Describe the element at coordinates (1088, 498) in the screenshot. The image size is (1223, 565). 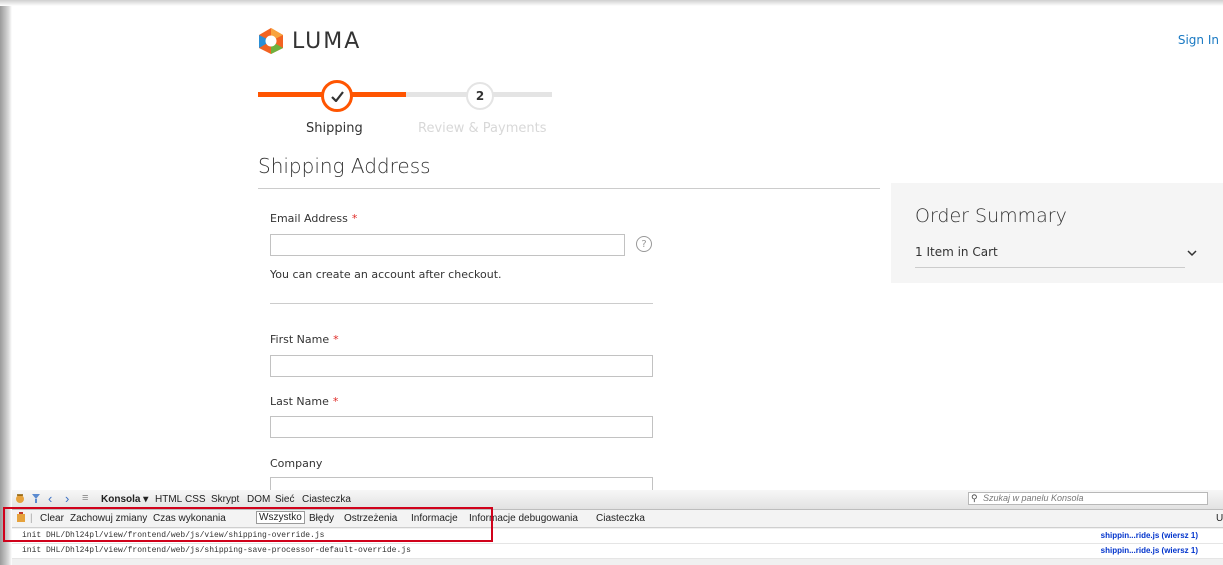
I see `console-search-input: ⚲ Szukaj w panelu Konsola` at that location.